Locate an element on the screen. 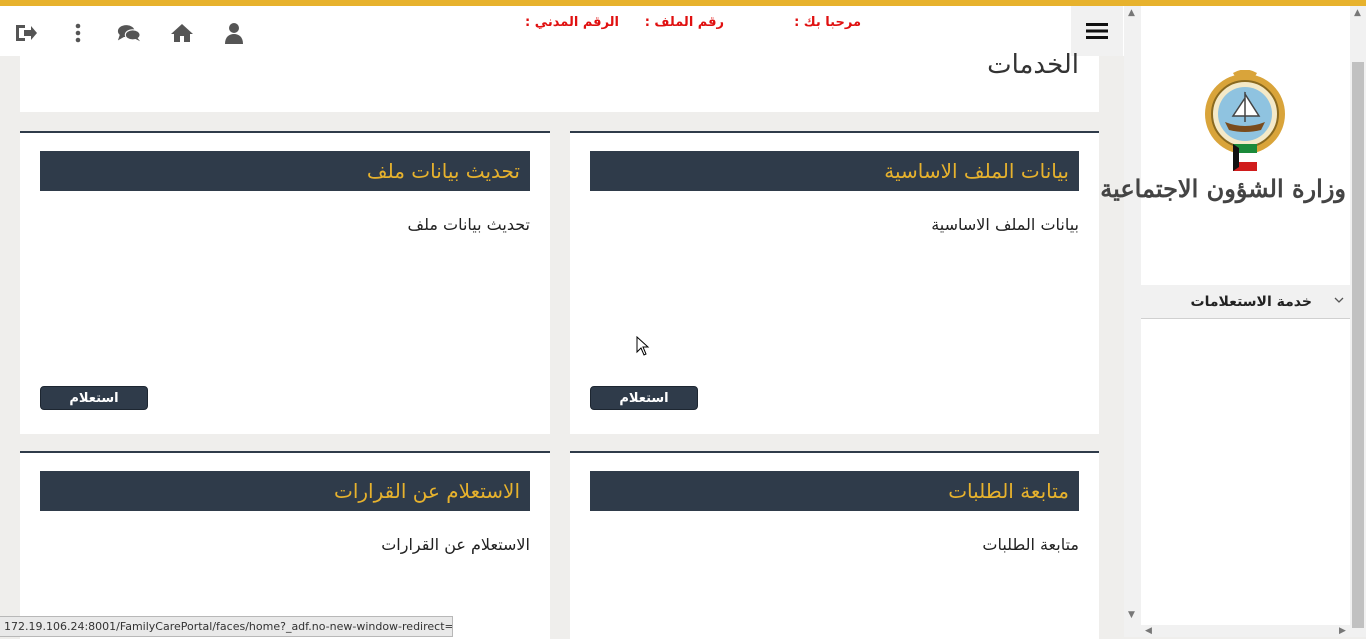  card-header: تحديث بيانات ملف is located at coordinates (285, 171).